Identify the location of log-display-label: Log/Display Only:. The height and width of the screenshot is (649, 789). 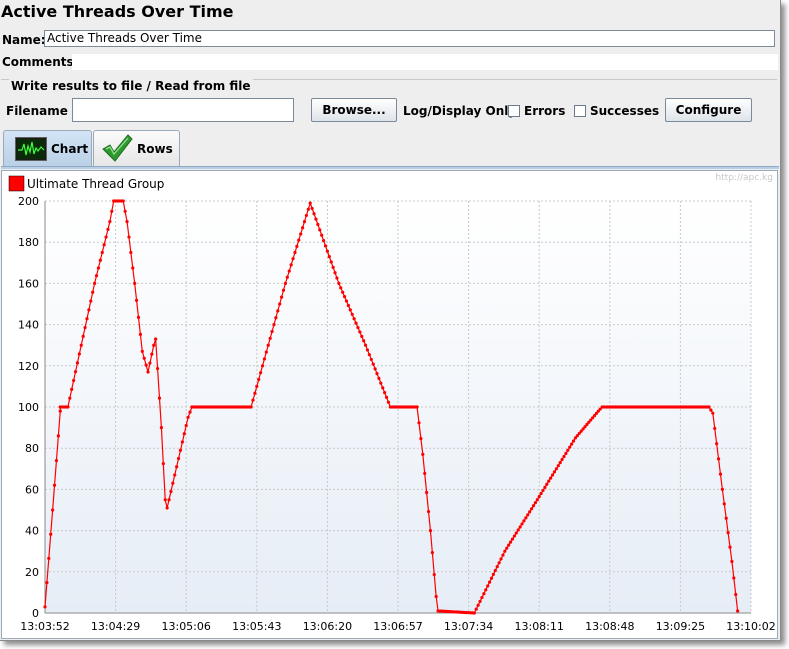
(462, 111).